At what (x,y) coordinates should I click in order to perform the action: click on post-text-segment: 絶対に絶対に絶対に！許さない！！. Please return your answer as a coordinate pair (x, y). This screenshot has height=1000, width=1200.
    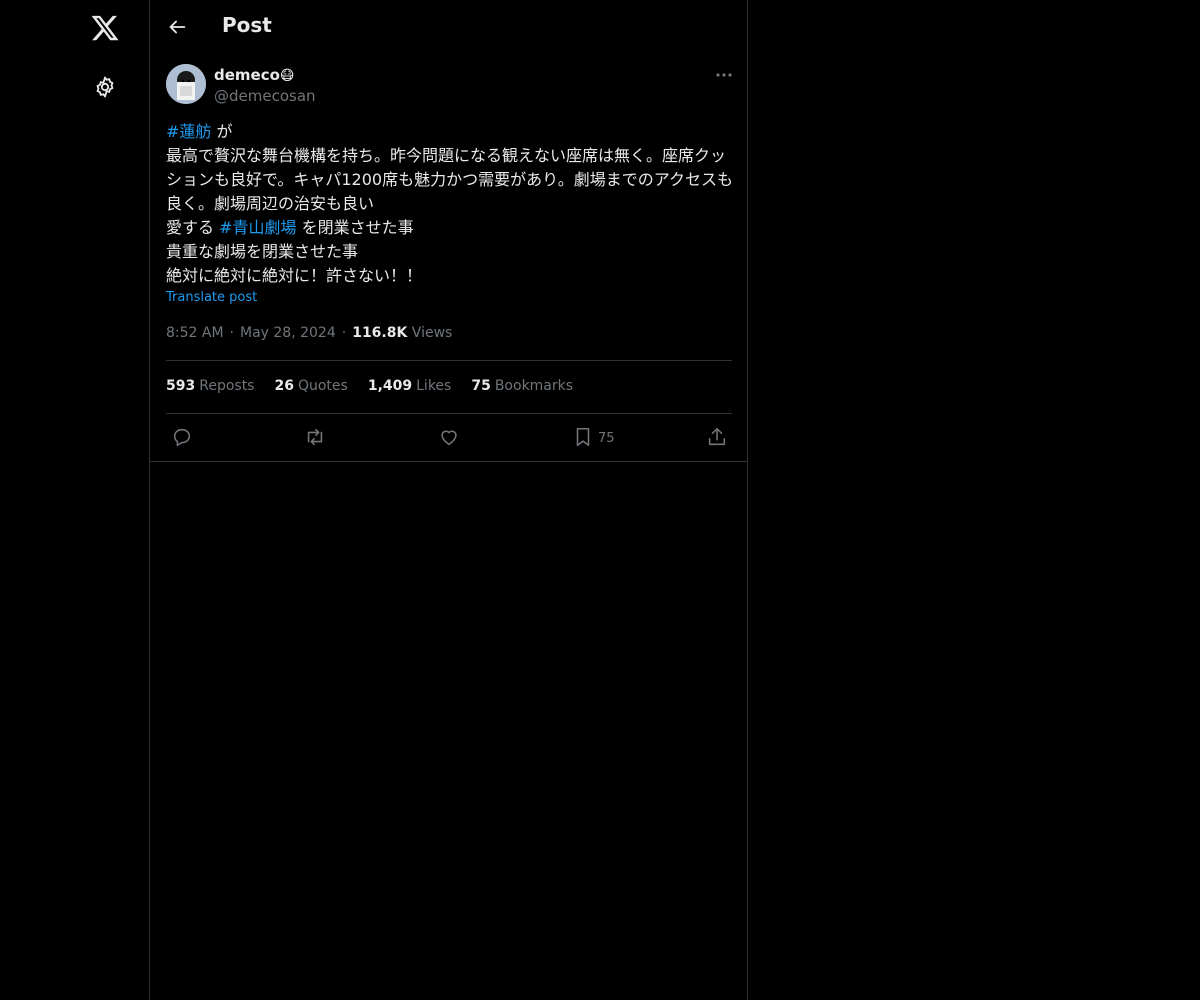
    Looking at the image, I should click on (294, 275).